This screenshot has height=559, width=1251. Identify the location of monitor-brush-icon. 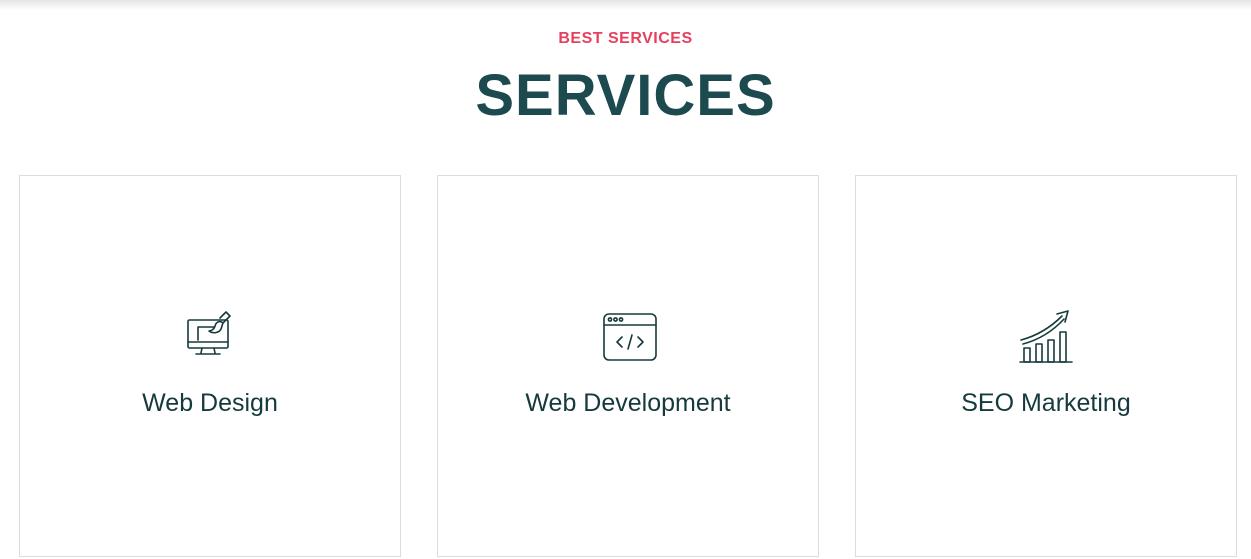
(210, 336).